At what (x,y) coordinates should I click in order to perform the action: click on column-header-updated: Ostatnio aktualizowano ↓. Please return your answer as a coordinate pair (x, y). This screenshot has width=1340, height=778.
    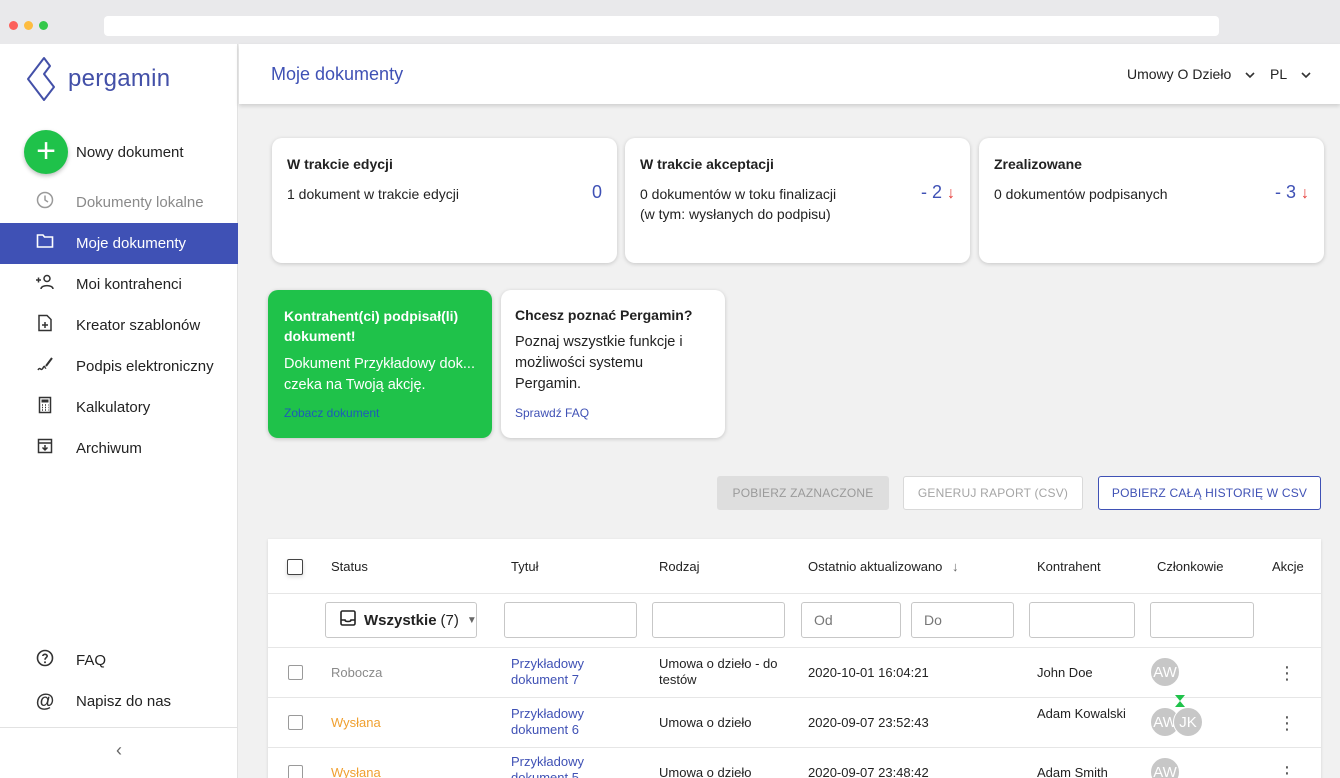
    Looking at the image, I should click on (883, 566).